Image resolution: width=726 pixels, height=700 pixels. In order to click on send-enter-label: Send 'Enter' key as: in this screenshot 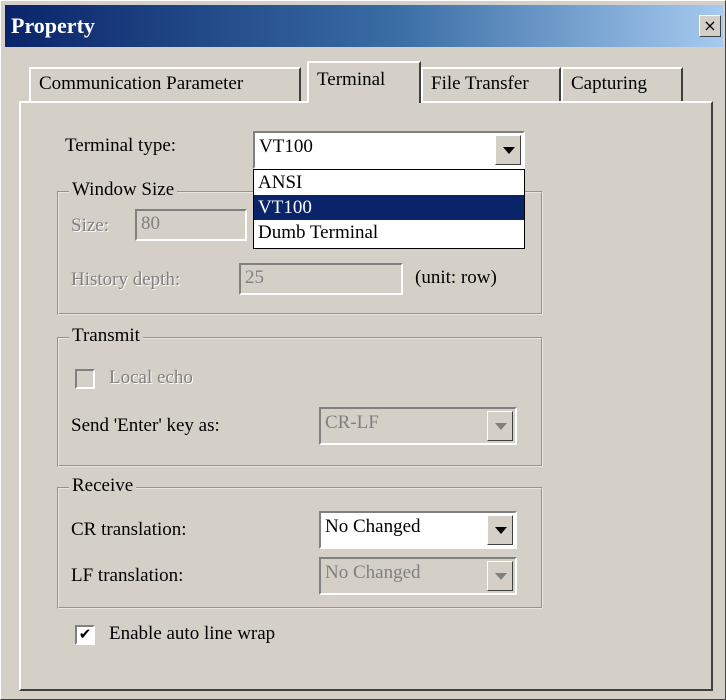, I will do `click(145, 425)`.